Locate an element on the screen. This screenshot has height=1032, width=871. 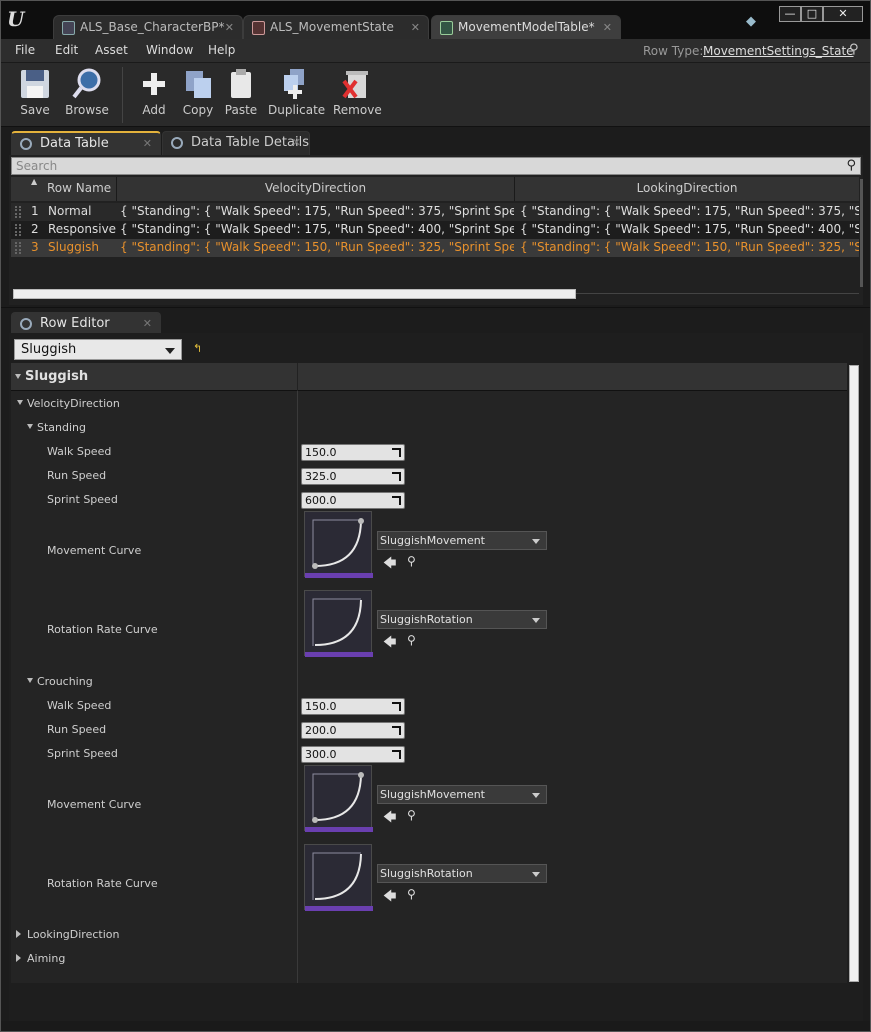
menu-help: Help is located at coordinates (221, 50).